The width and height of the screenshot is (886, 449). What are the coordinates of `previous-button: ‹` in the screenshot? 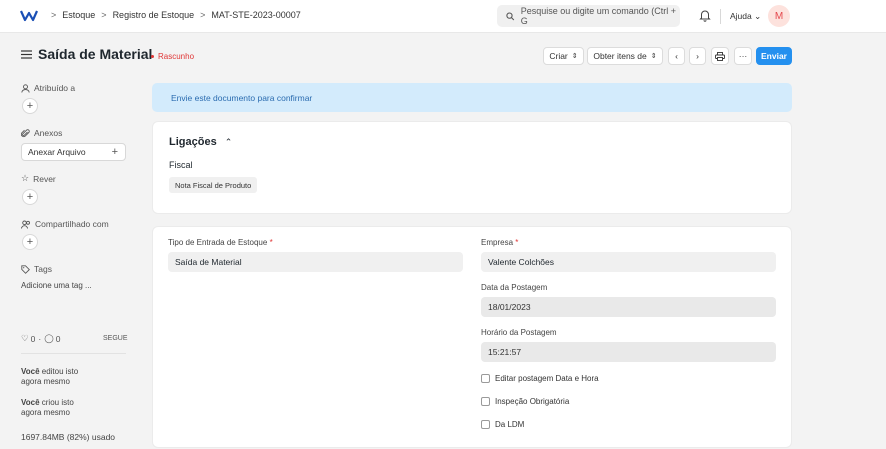 It's located at (676, 56).